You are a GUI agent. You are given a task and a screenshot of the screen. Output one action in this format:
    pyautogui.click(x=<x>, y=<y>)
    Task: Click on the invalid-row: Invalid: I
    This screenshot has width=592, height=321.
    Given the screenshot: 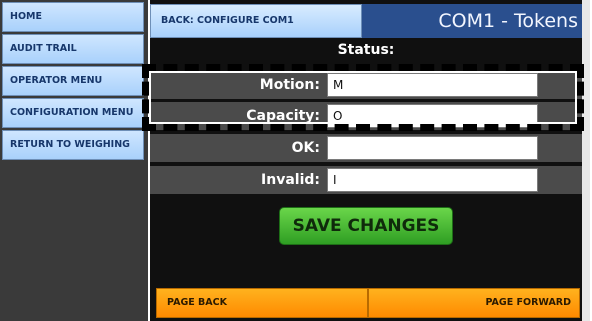 What is the action you would take?
    pyautogui.click(x=366, y=180)
    